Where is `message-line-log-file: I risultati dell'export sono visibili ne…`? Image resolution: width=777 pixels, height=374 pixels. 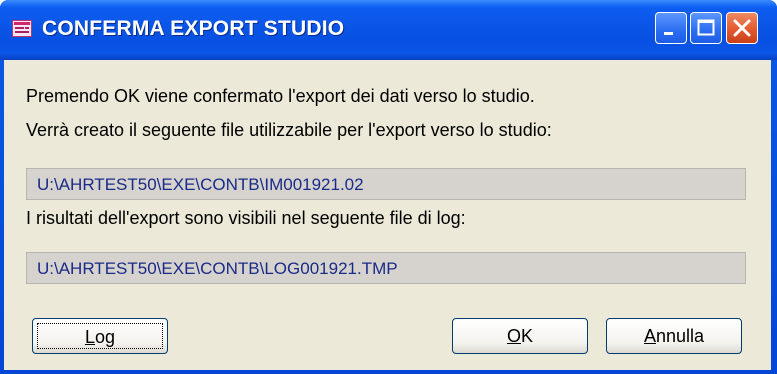
message-line-log-file: I risultati dell'export sono visibili ne… is located at coordinates (246, 218).